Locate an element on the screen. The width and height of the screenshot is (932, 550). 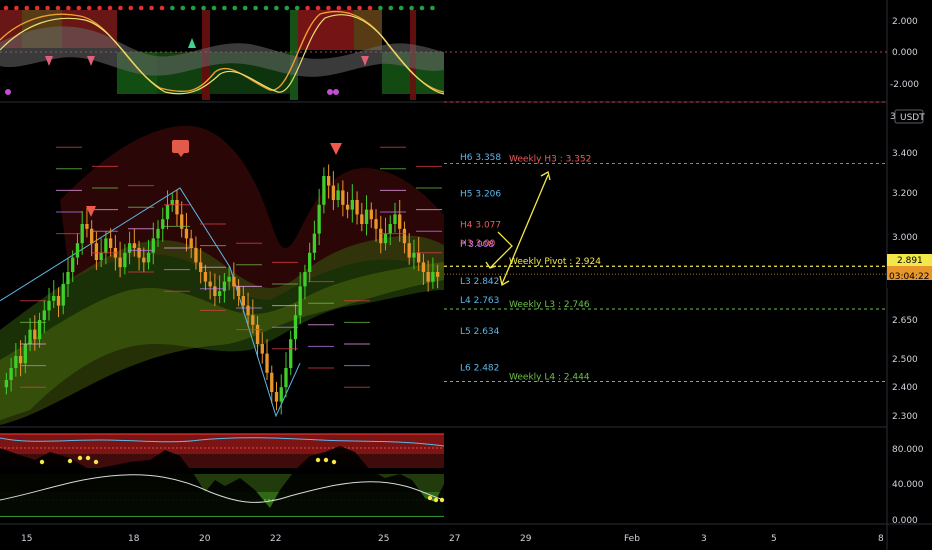
camarilla-level-label: H6 3.358 is located at coordinates (480, 158).